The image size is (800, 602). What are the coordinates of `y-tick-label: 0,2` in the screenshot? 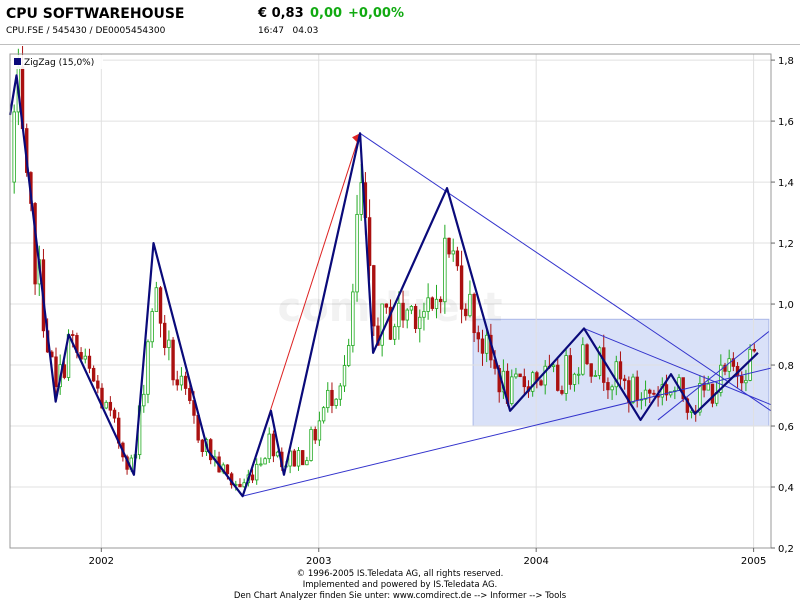 It's located at (786, 549).